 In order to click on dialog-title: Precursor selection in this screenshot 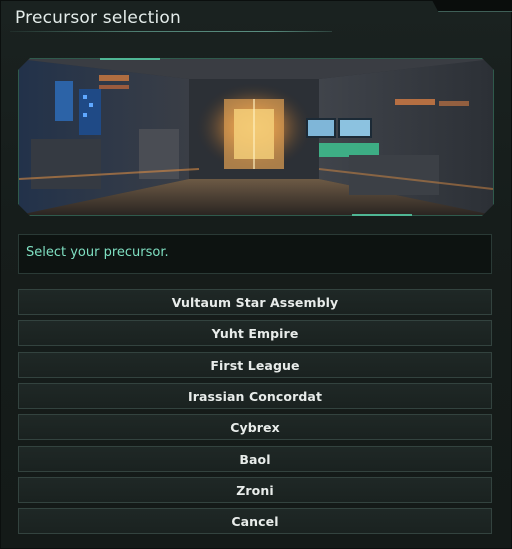, I will do `click(98, 18)`.